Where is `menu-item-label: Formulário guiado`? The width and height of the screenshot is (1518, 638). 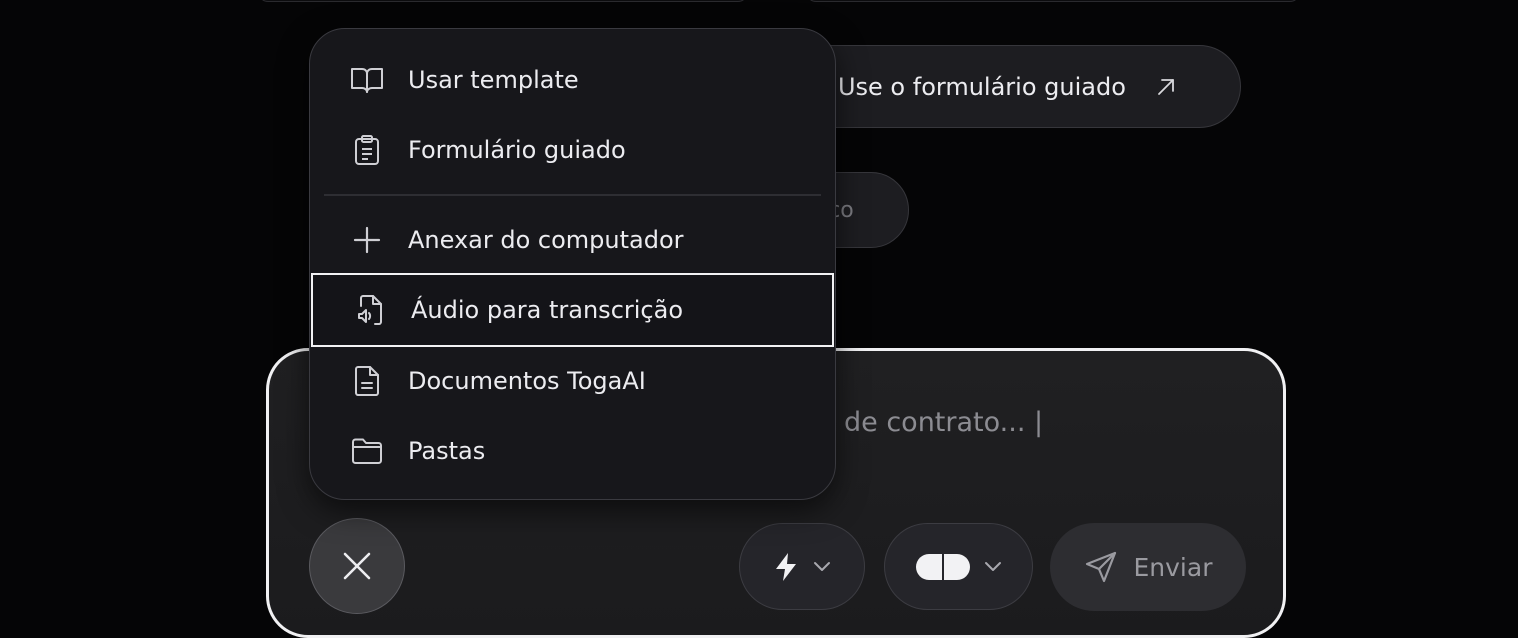
menu-item-label: Formulário guiado is located at coordinates (517, 150).